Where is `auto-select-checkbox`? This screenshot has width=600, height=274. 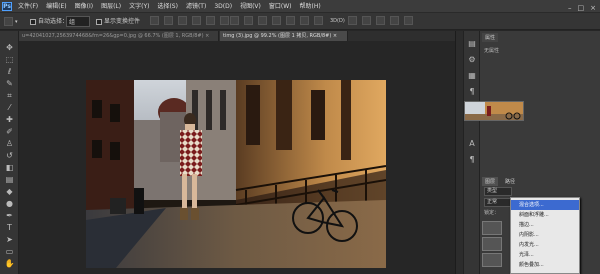 auto-select-checkbox is located at coordinates (33, 21).